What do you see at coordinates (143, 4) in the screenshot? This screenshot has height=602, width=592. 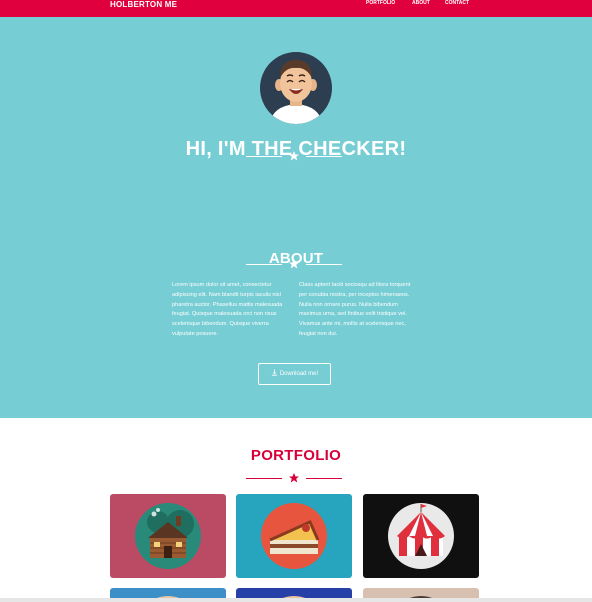 I see `brand-logo: HOLBERTON ME` at bounding box center [143, 4].